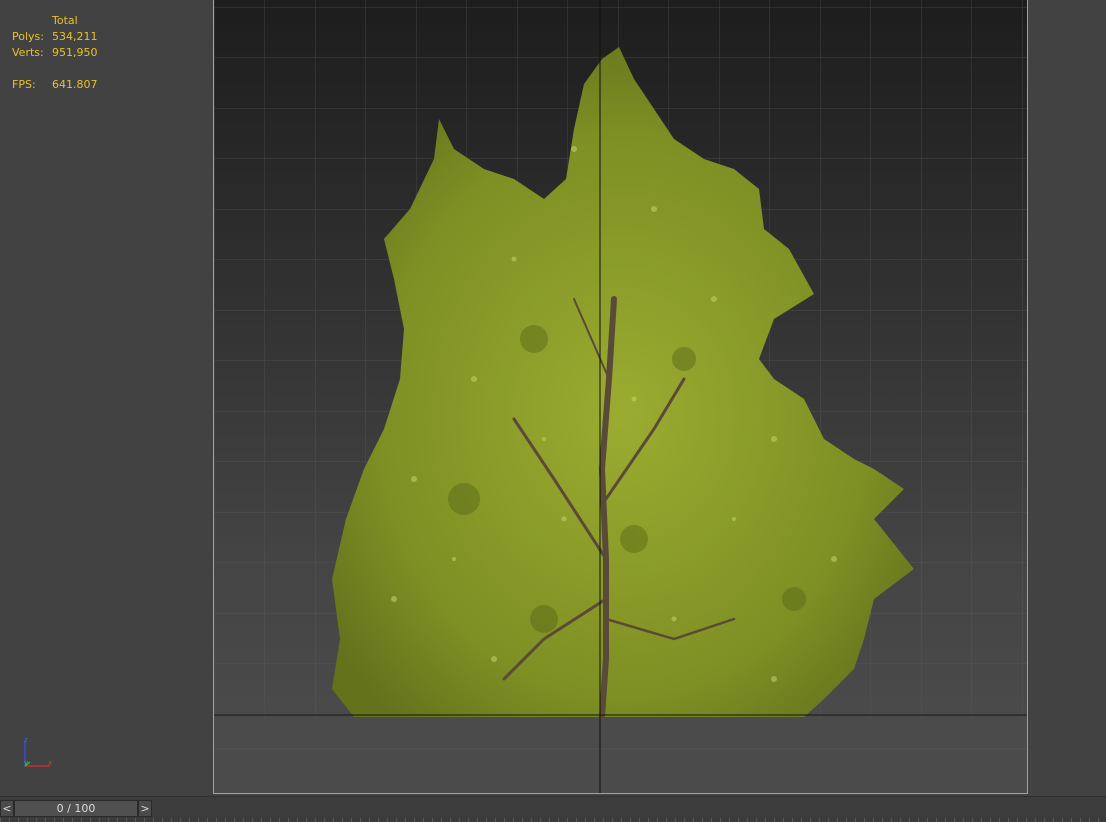  What do you see at coordinates (7, 808) in the screenshot?
I see `previous-frame-button: <` at bounding box center [7, 808].